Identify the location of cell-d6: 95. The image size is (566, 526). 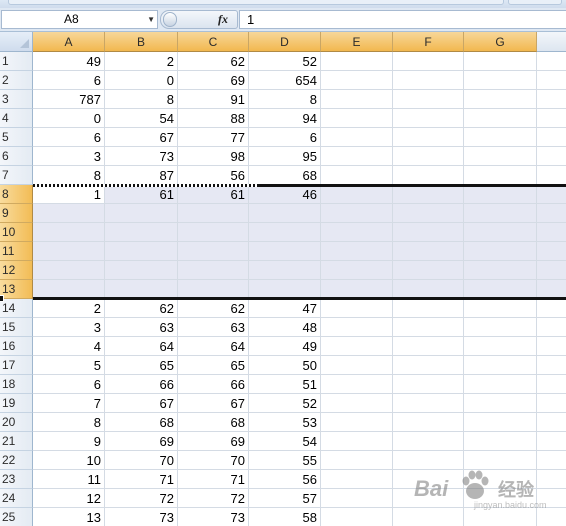
(285, 156).